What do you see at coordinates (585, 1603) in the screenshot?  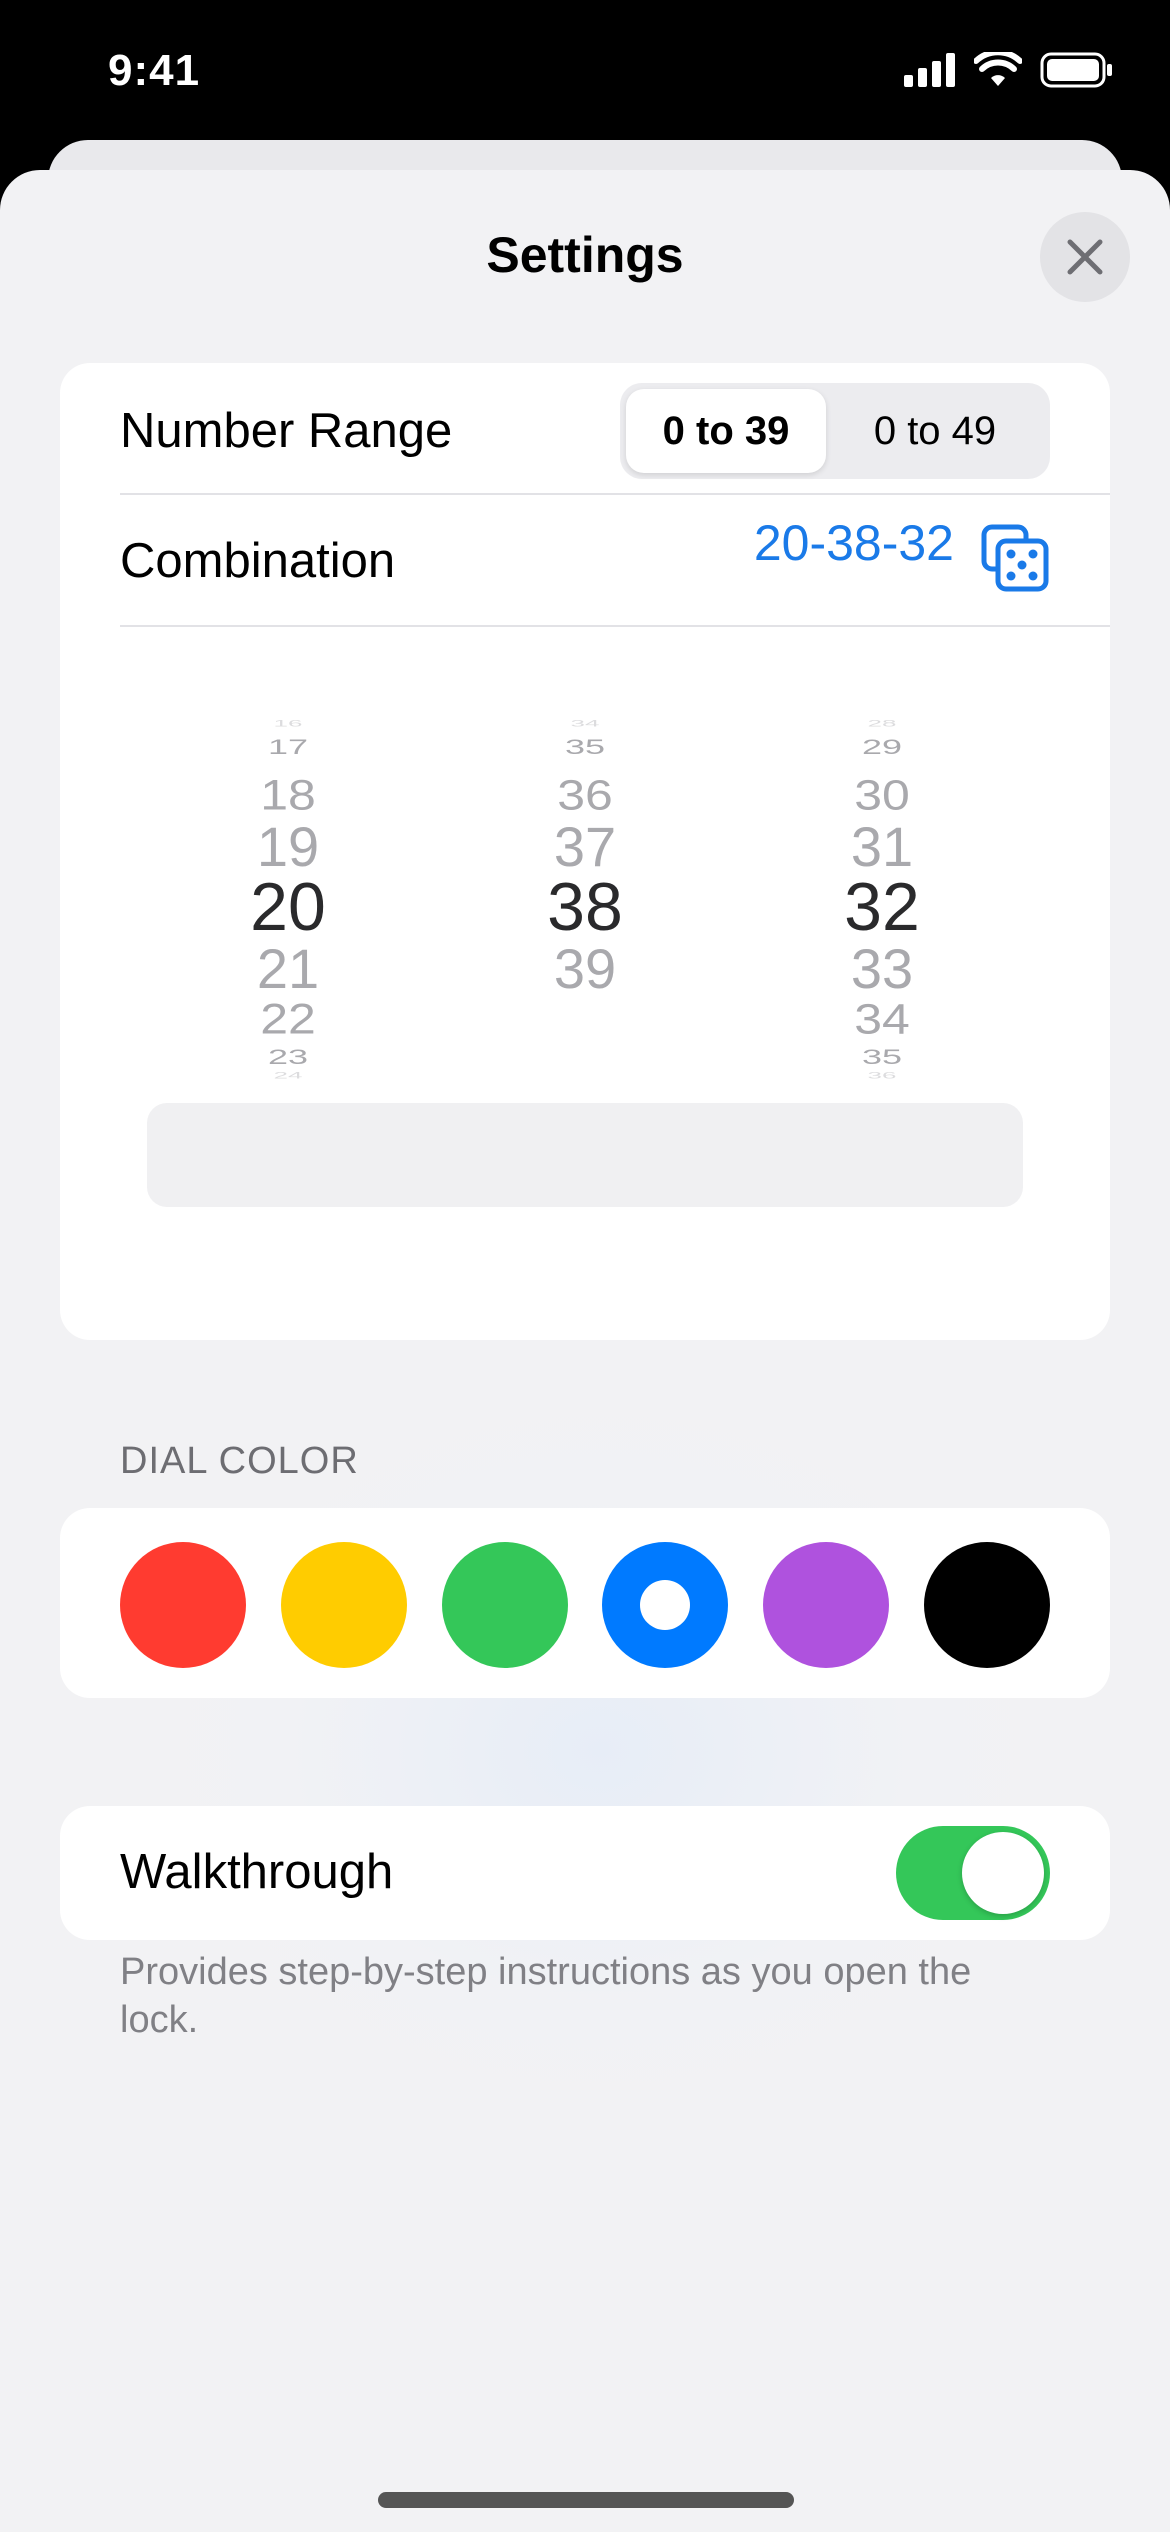 I see `dial-color-card` at bounding box center [585, 1603].